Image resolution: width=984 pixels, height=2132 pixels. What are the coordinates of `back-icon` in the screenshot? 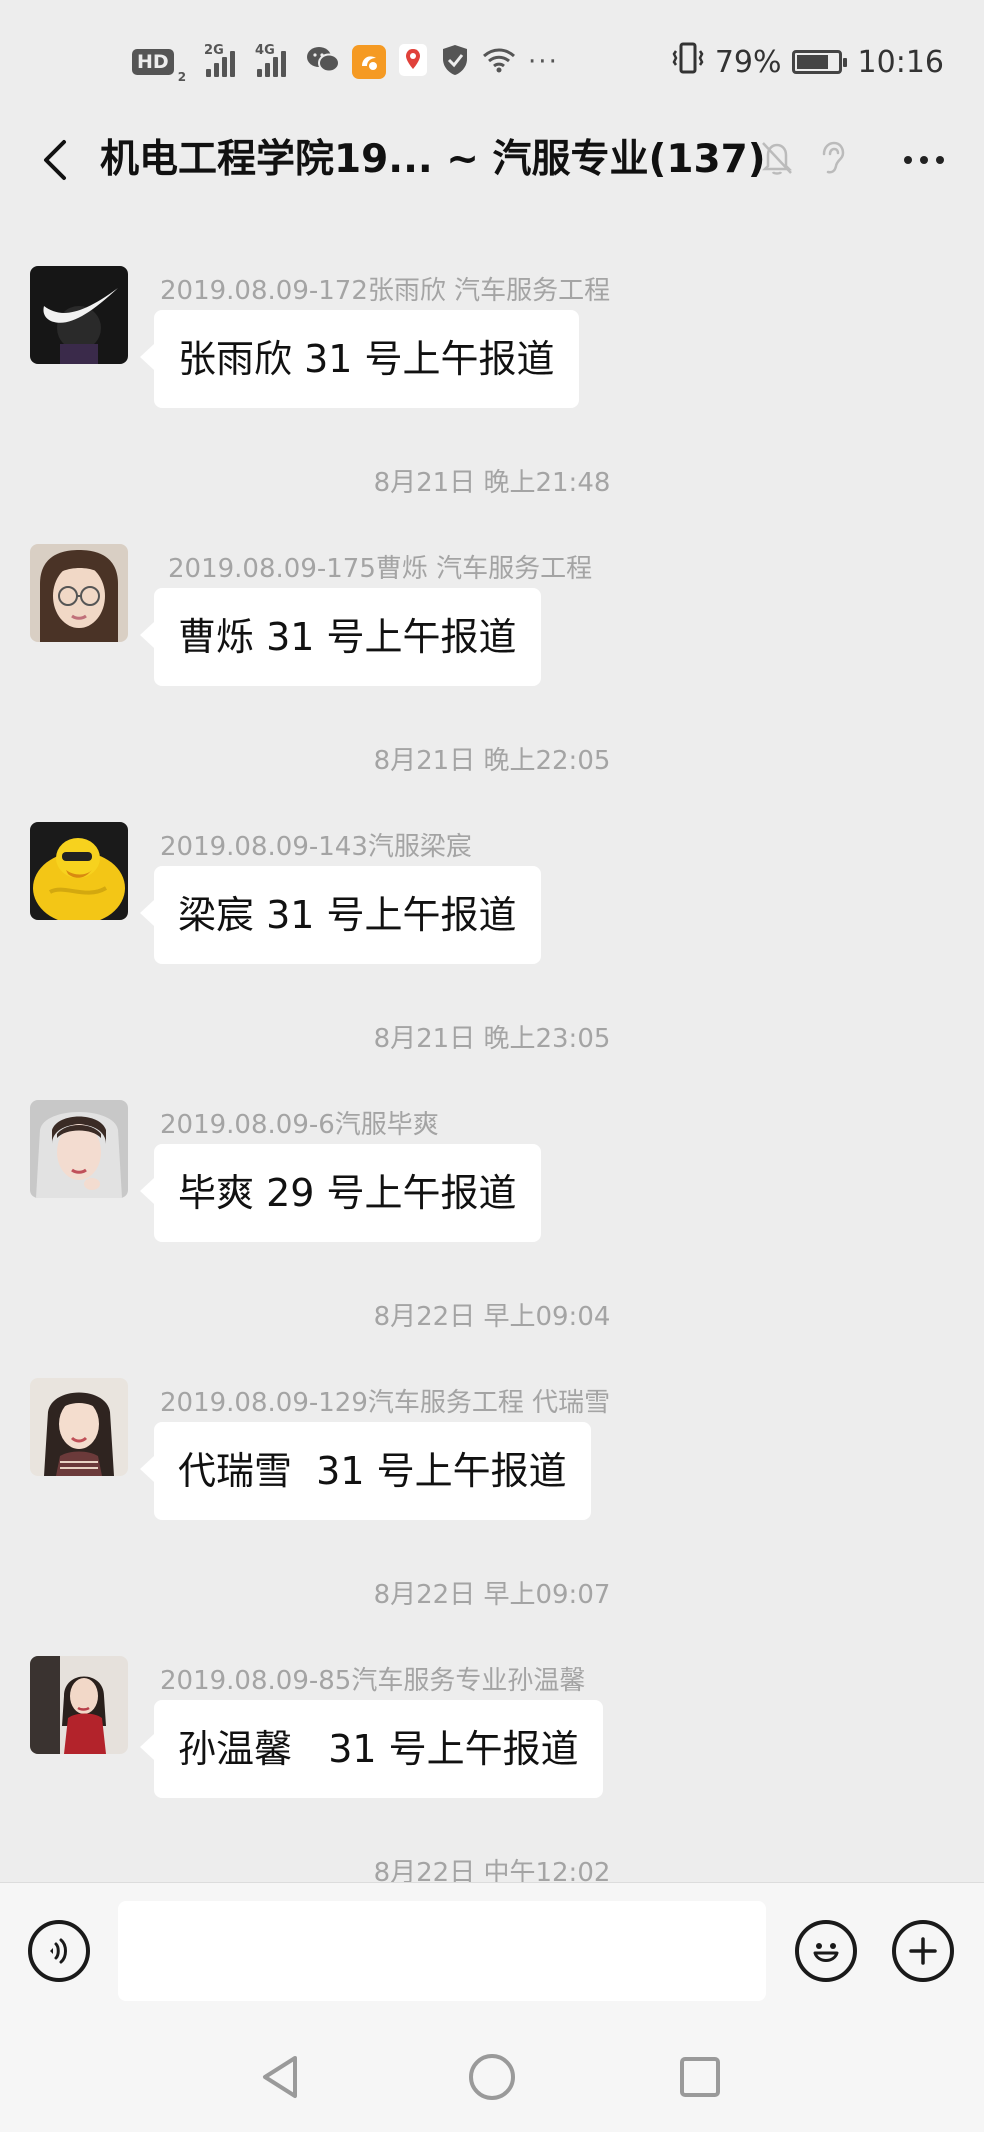 It's located at (55, 160).